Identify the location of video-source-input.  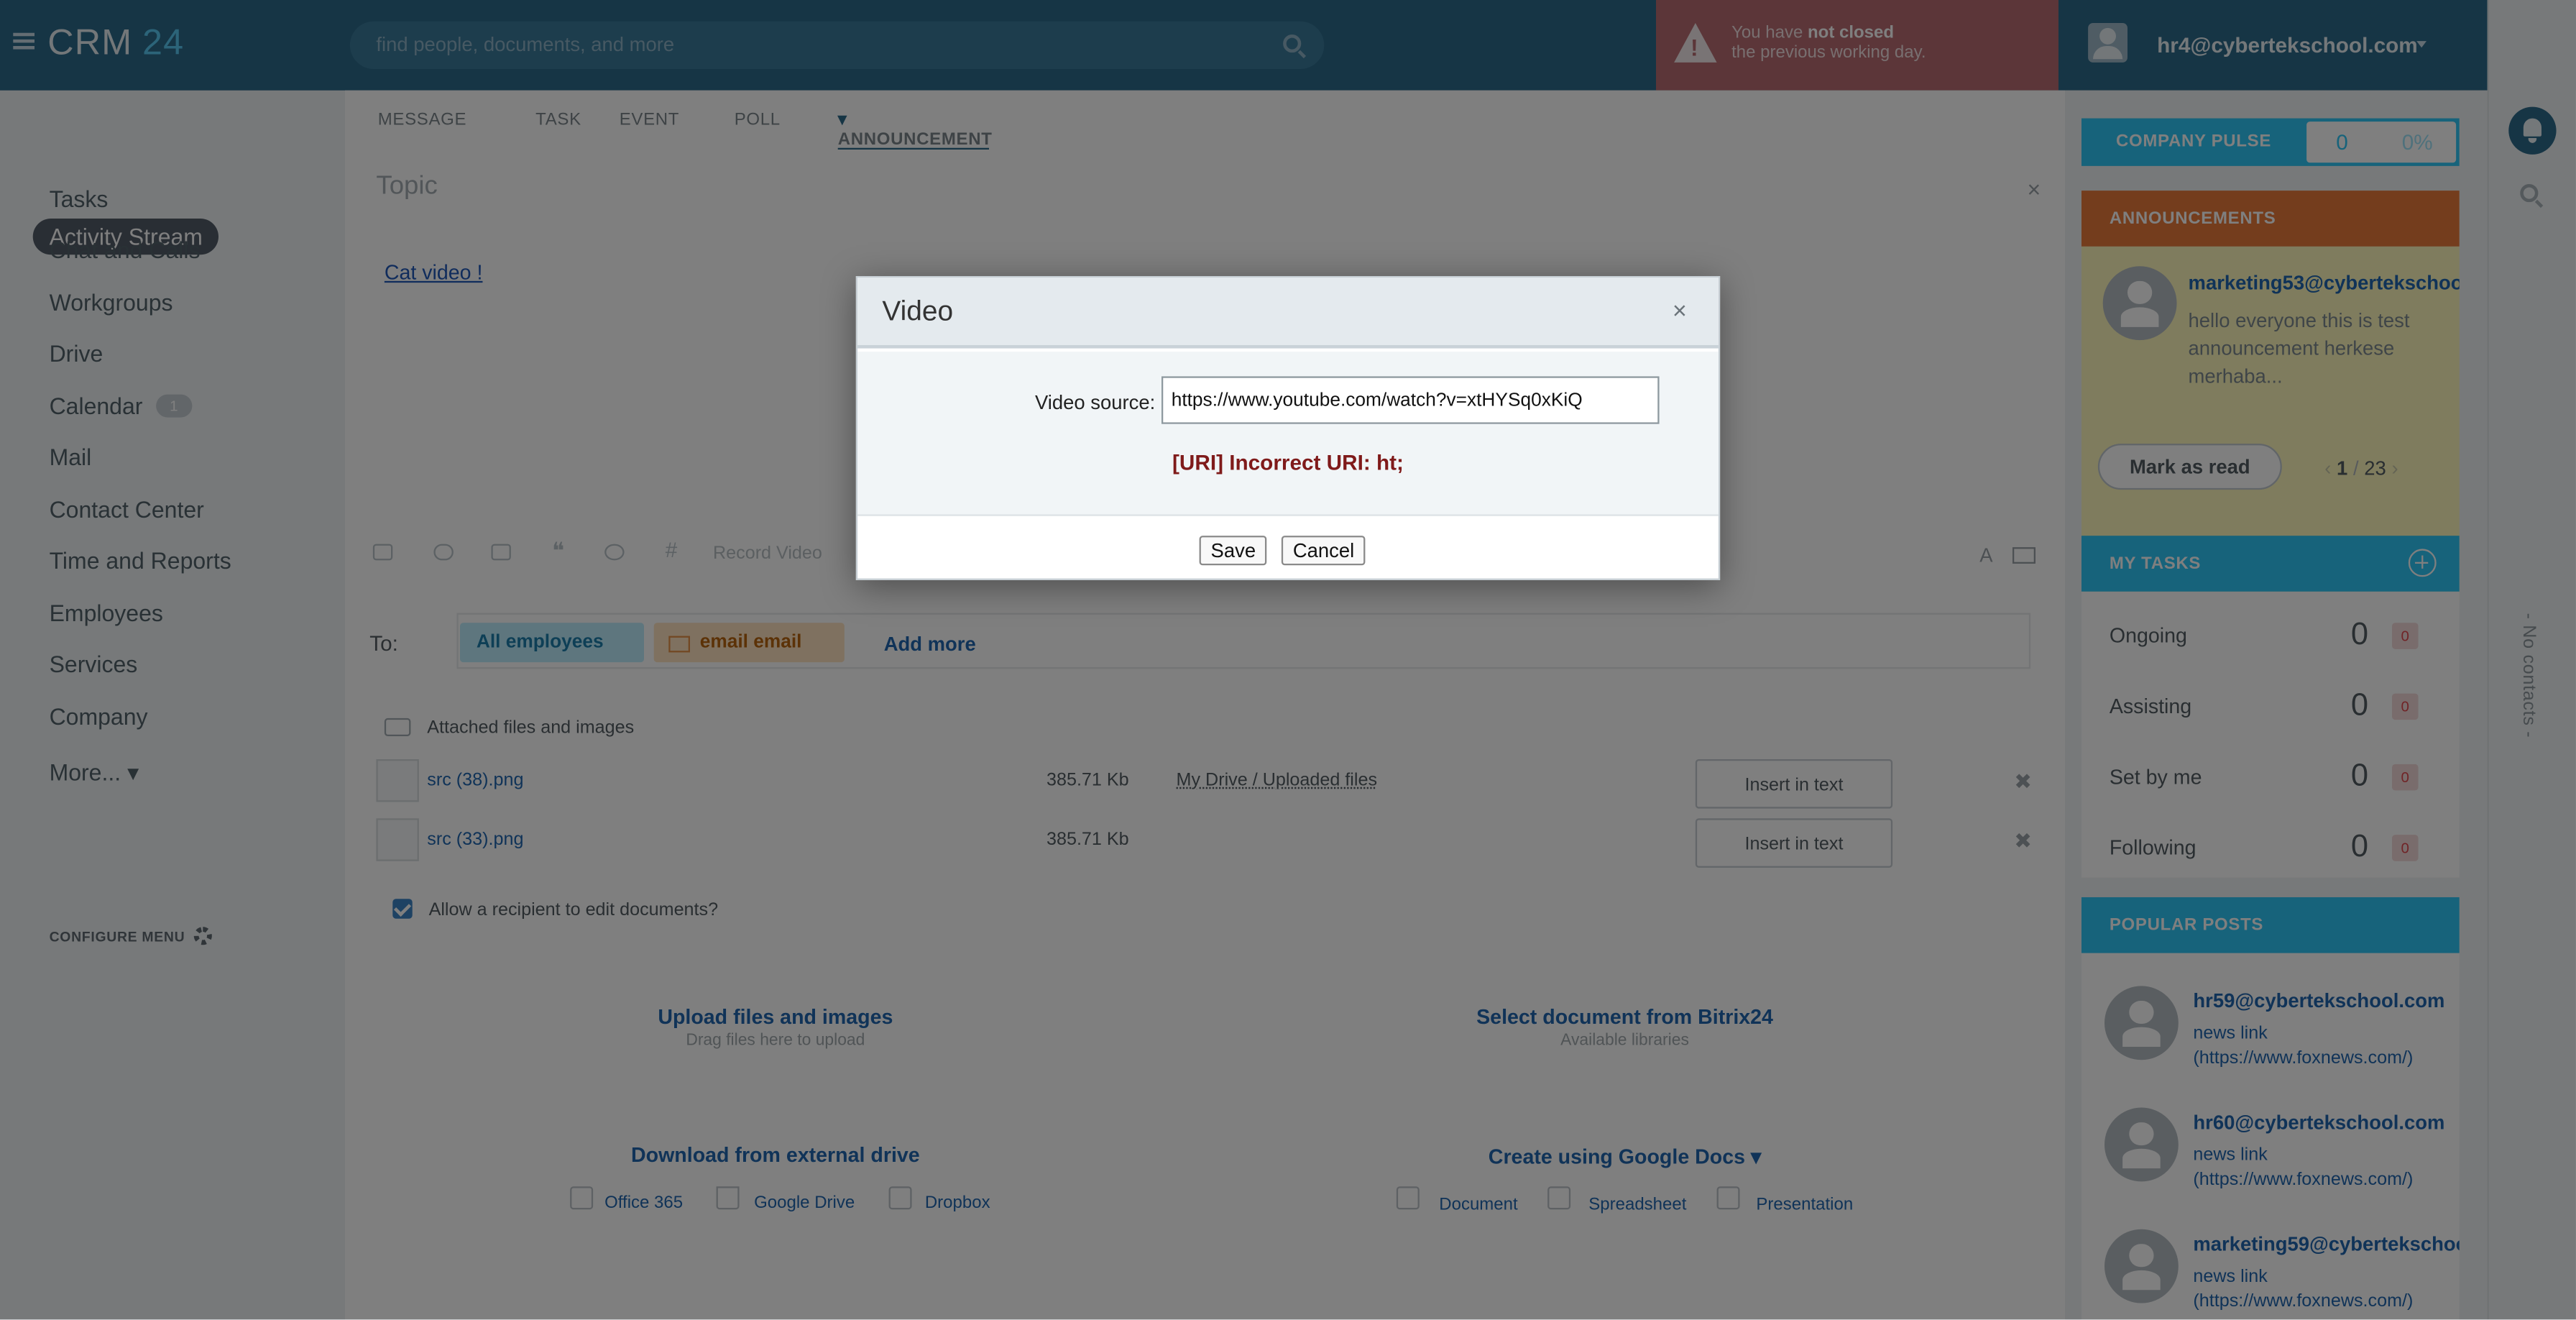
(1410, 400).